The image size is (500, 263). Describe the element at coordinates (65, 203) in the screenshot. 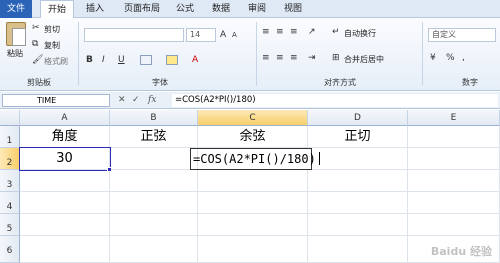

I see `cell-a4` at that location.